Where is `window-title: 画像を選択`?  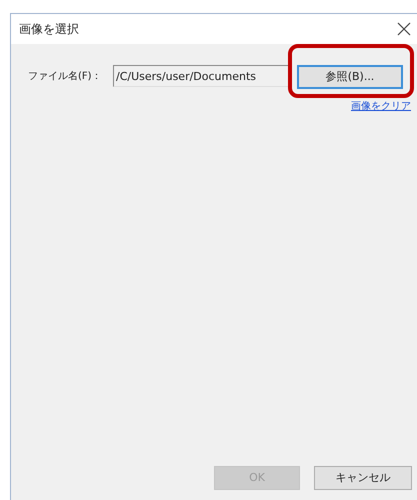
window-title: 画像を選択 is located at coordinates (49, 29).